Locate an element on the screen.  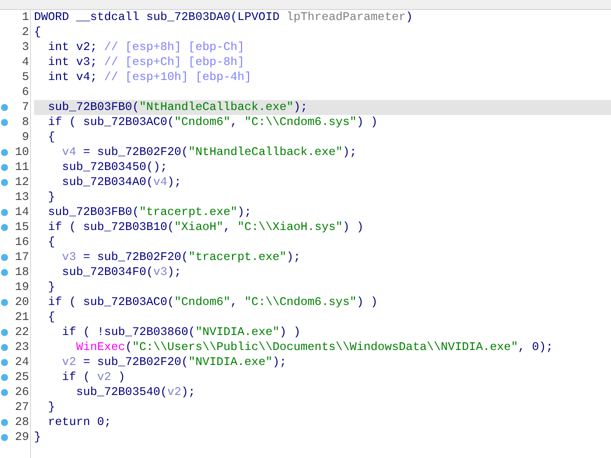
code-line: int v4; // [esp+10h] [ebp-4h] is located at coordinates (322, 77).